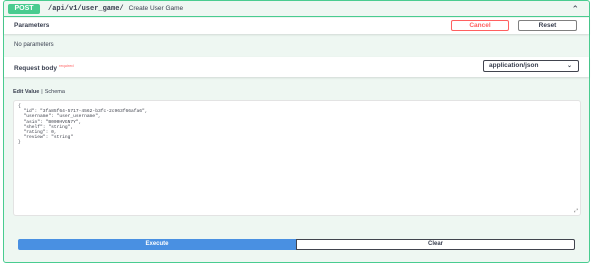 The height and width of the screenshot is (263, 600). I want to click on cancel-button: Cancel, so click(480, 25).